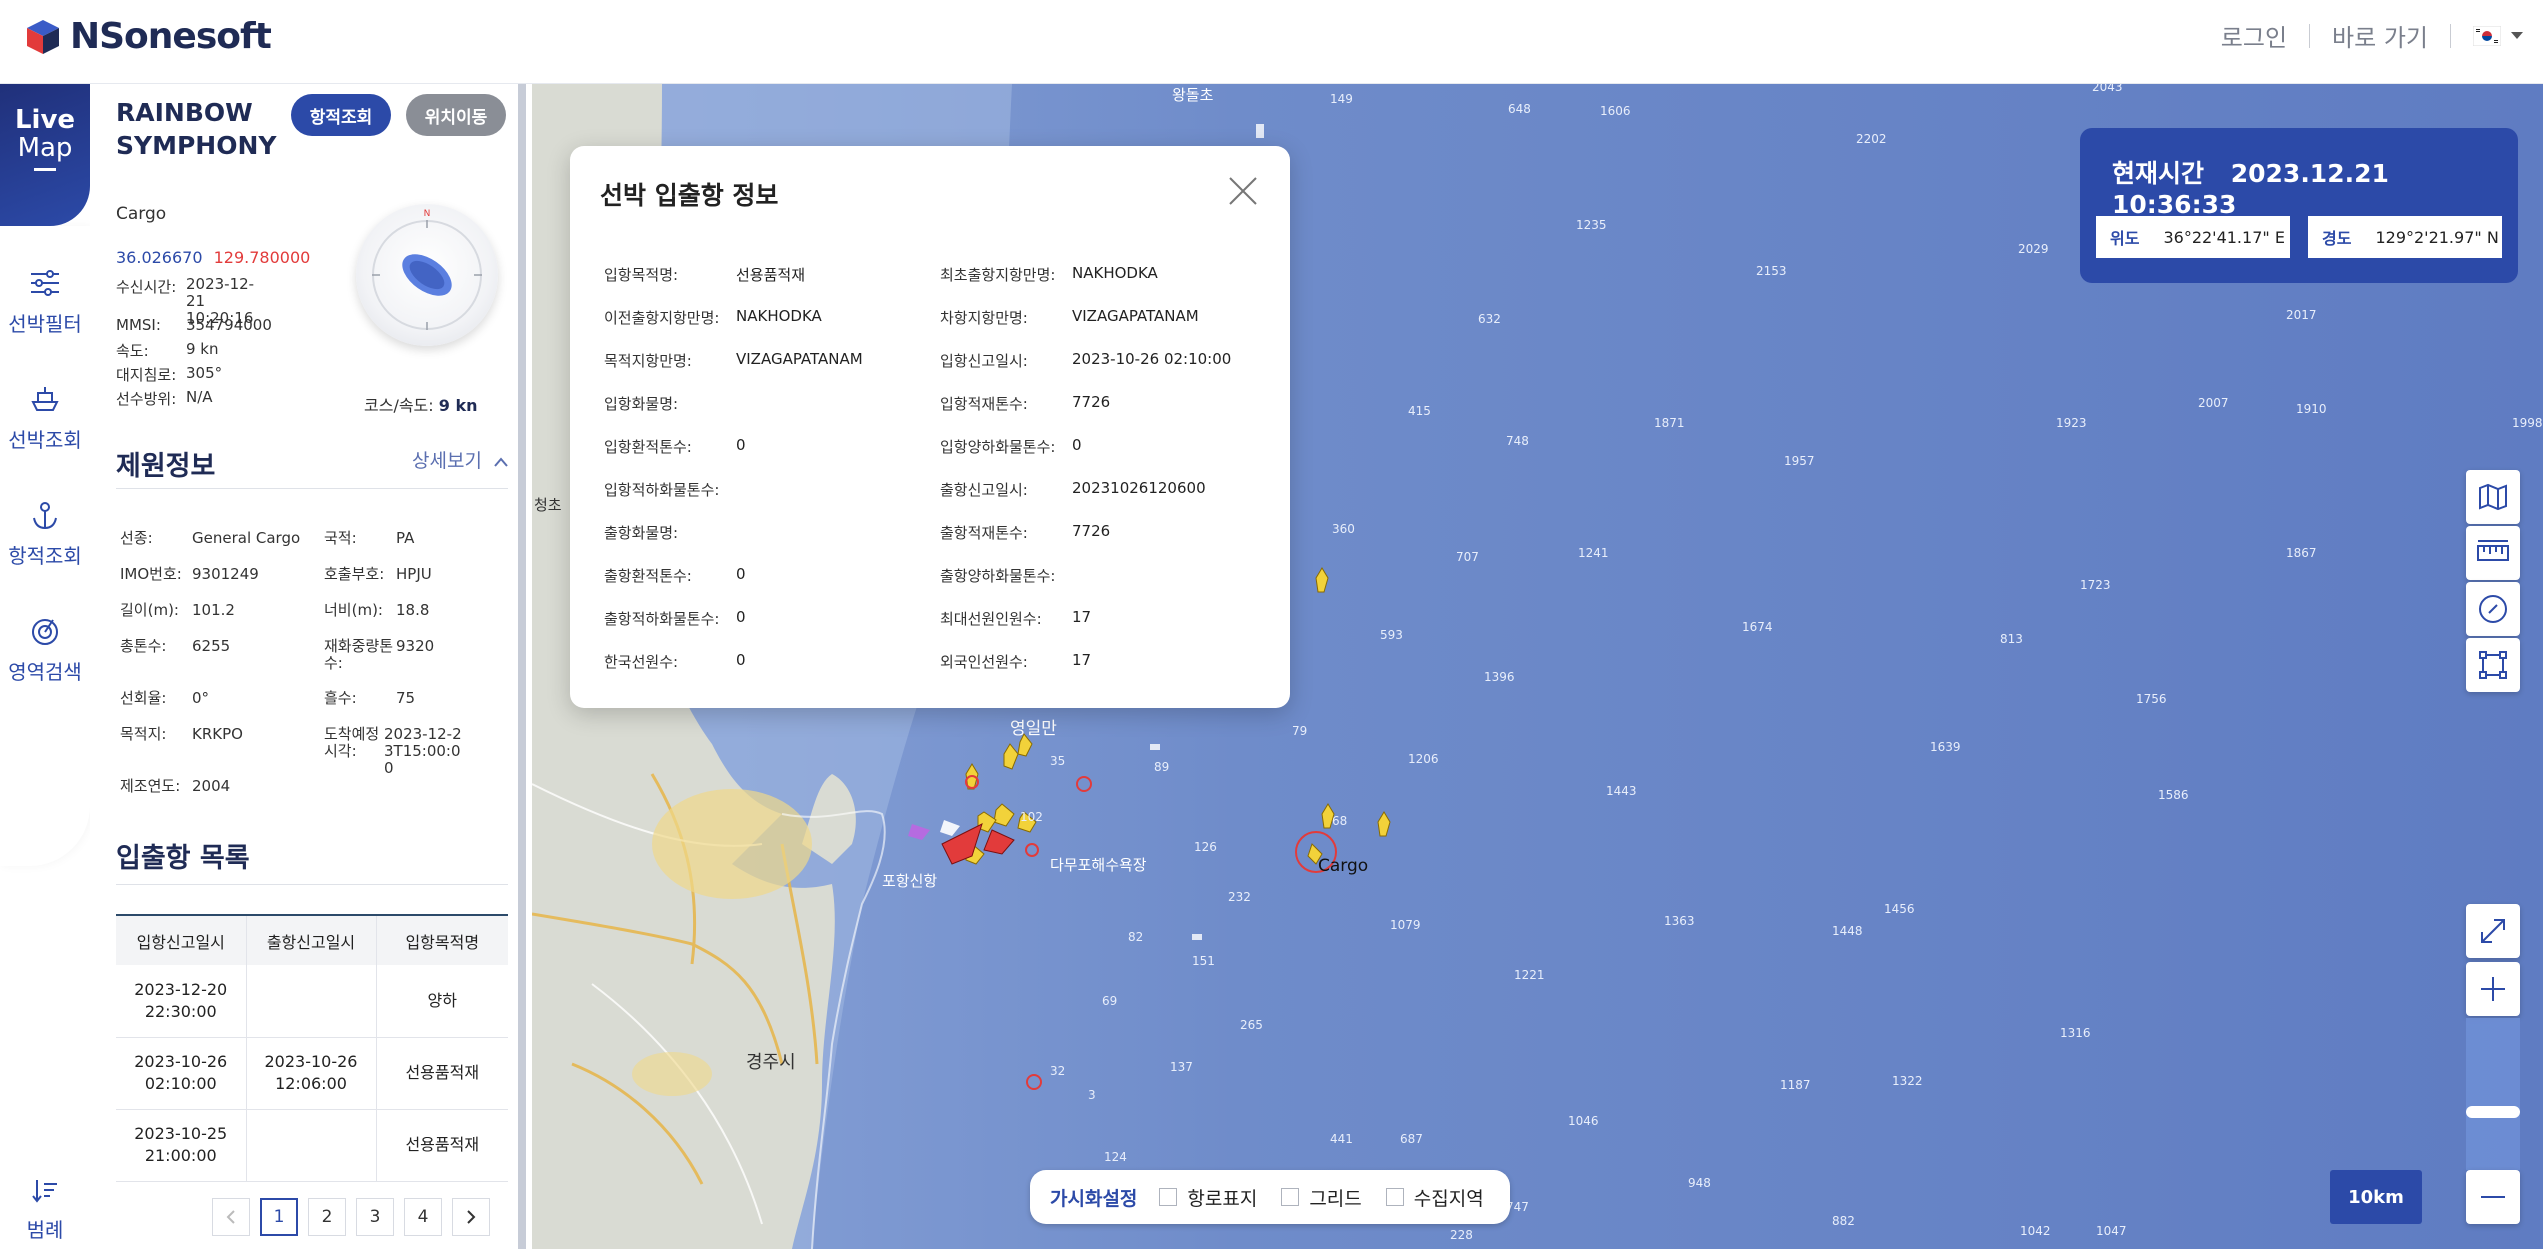  What do you see at coordinates (2493, 1197) in the screenshot?
I see `zoom-out-button` at bounding box center [2493, 1197].